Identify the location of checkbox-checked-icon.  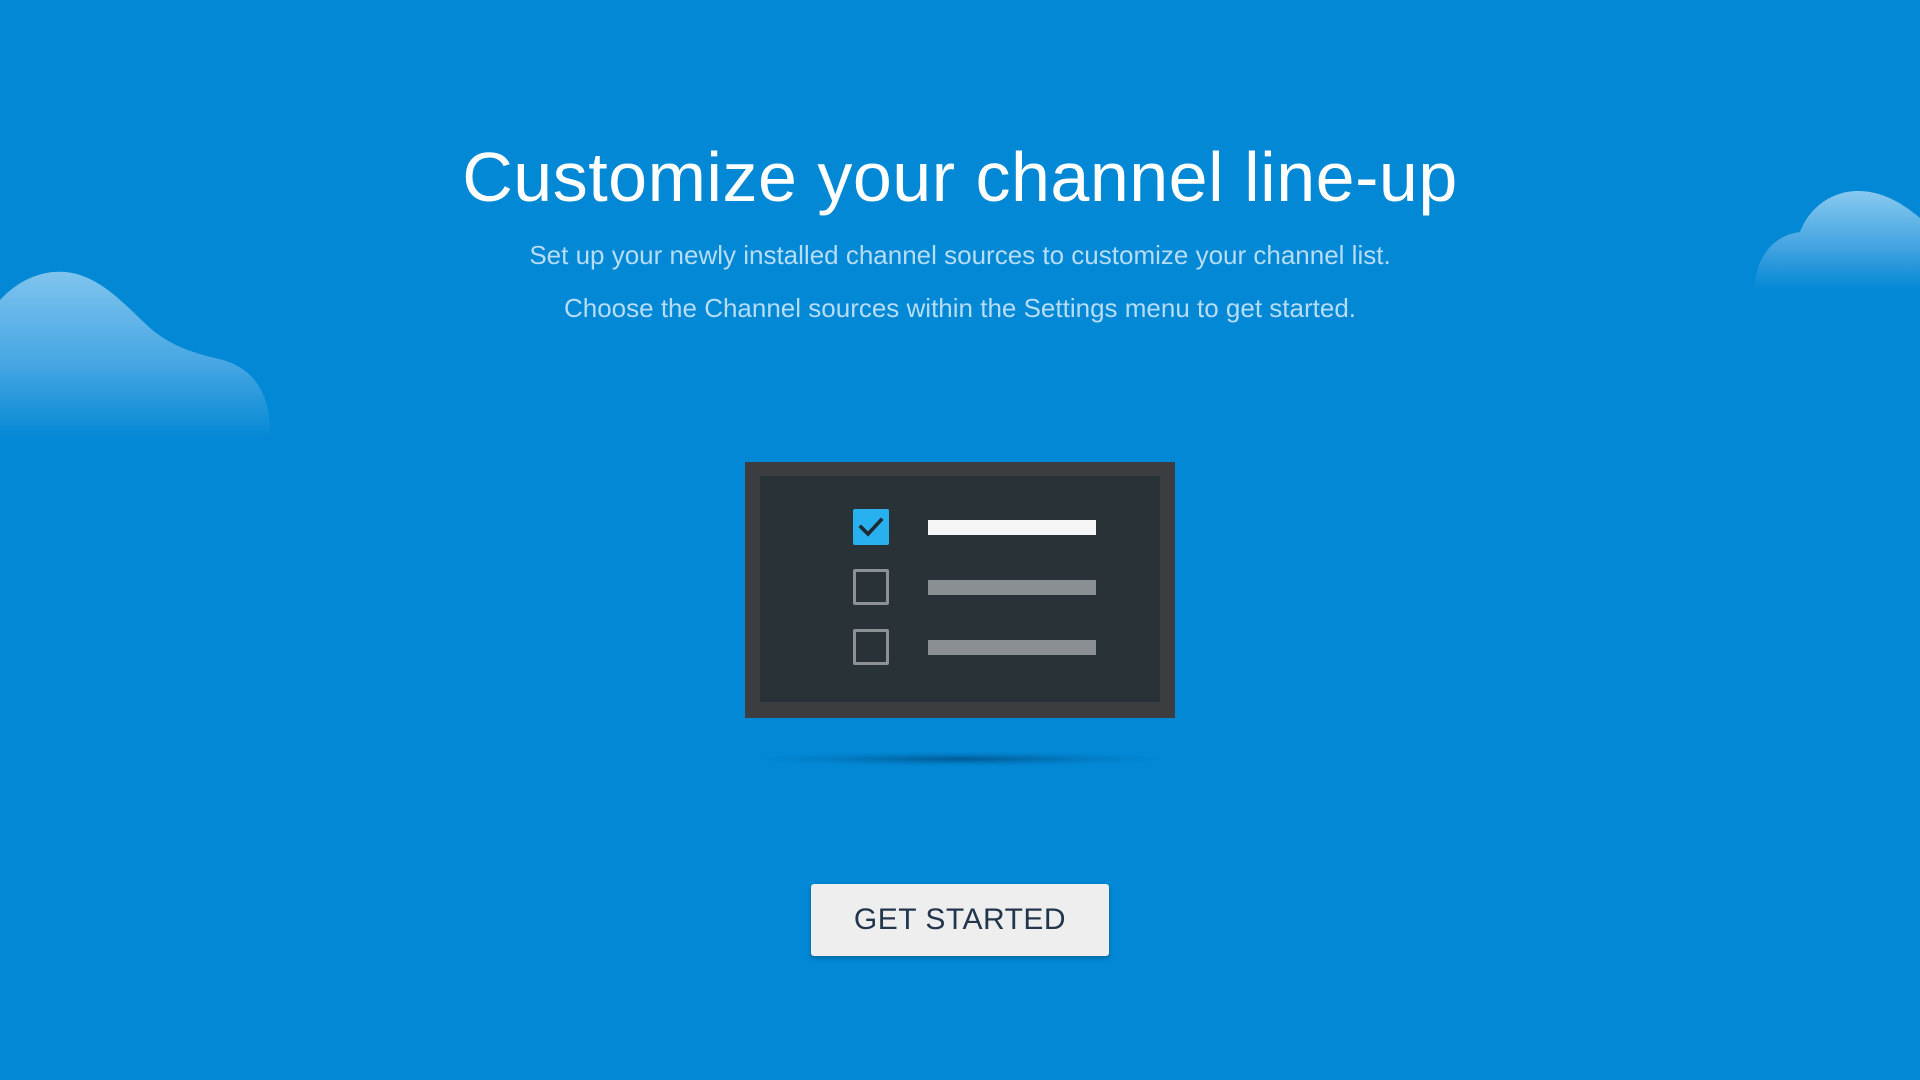
(871, 527).